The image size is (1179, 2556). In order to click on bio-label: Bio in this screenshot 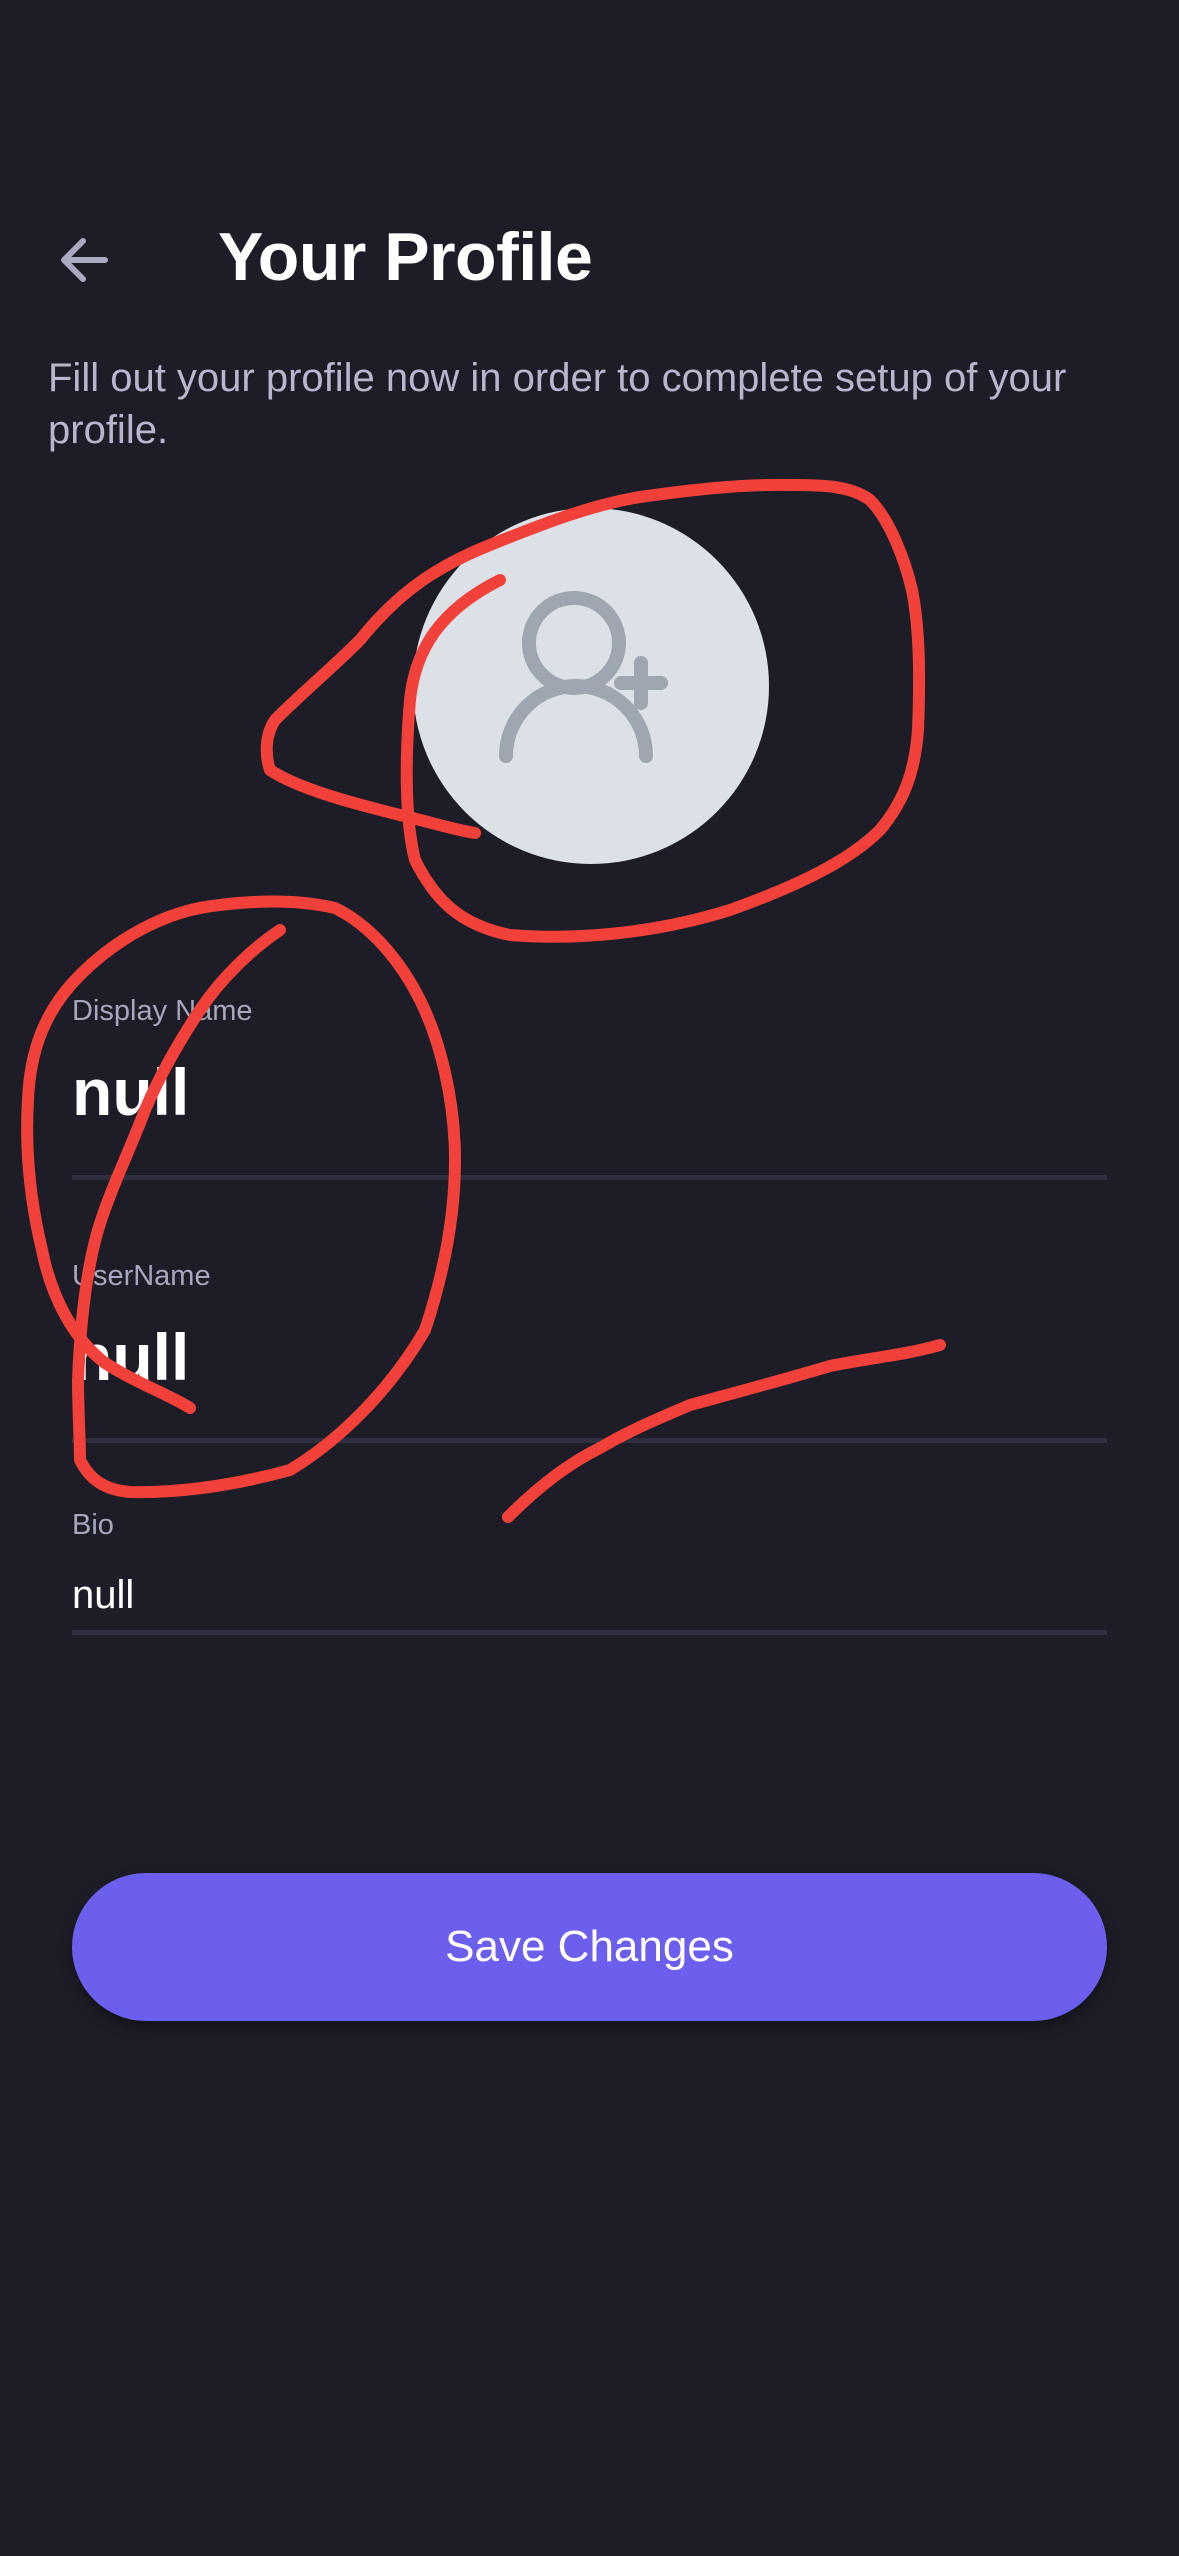, I will do `click(93, 1525)`.